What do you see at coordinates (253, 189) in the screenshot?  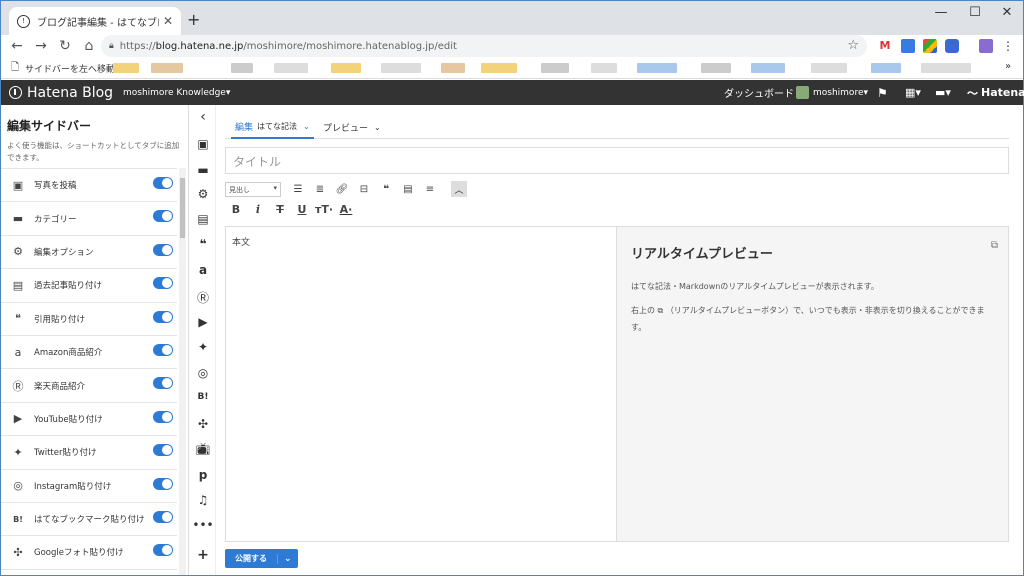 I see `heading-select: 見出し` at bounding box center [253, 189].